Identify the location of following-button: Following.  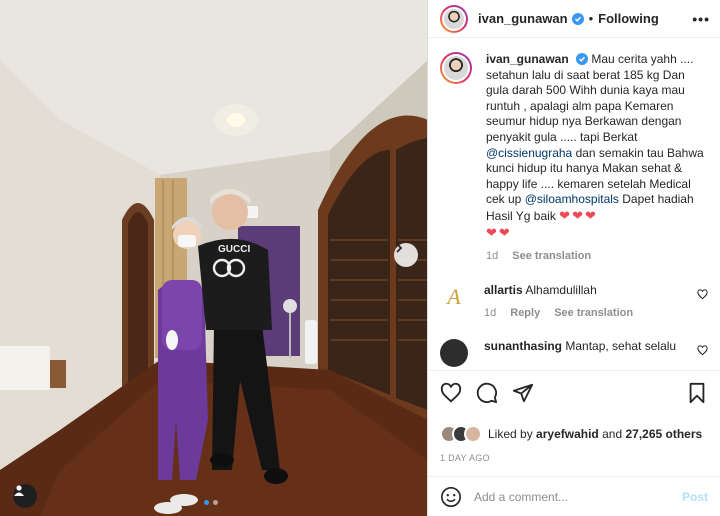
(628, 18).